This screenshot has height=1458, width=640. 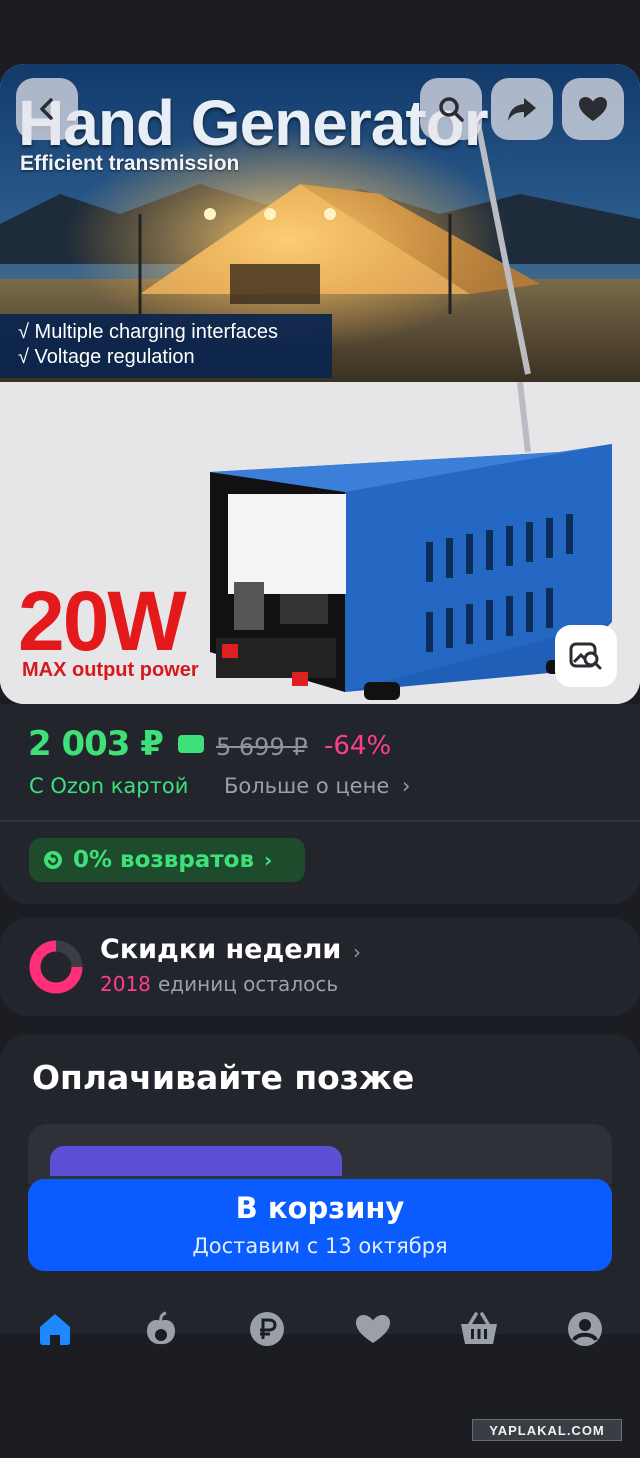 What do you see at coordinates (320, 821) in the screenshot?
I see `divider` at bounding box center [320, 821].